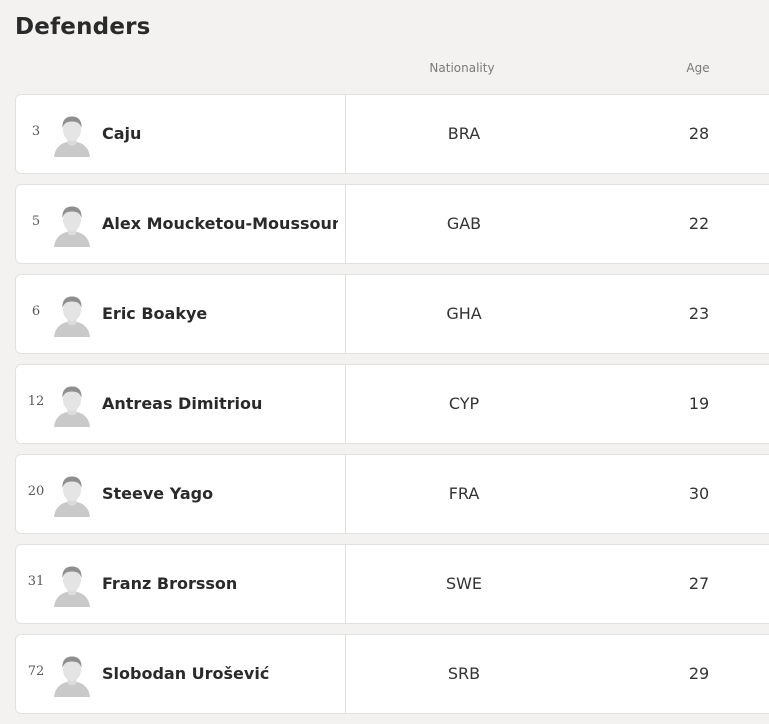  I want to click on player-nationality: FRA, so click(464, 493).